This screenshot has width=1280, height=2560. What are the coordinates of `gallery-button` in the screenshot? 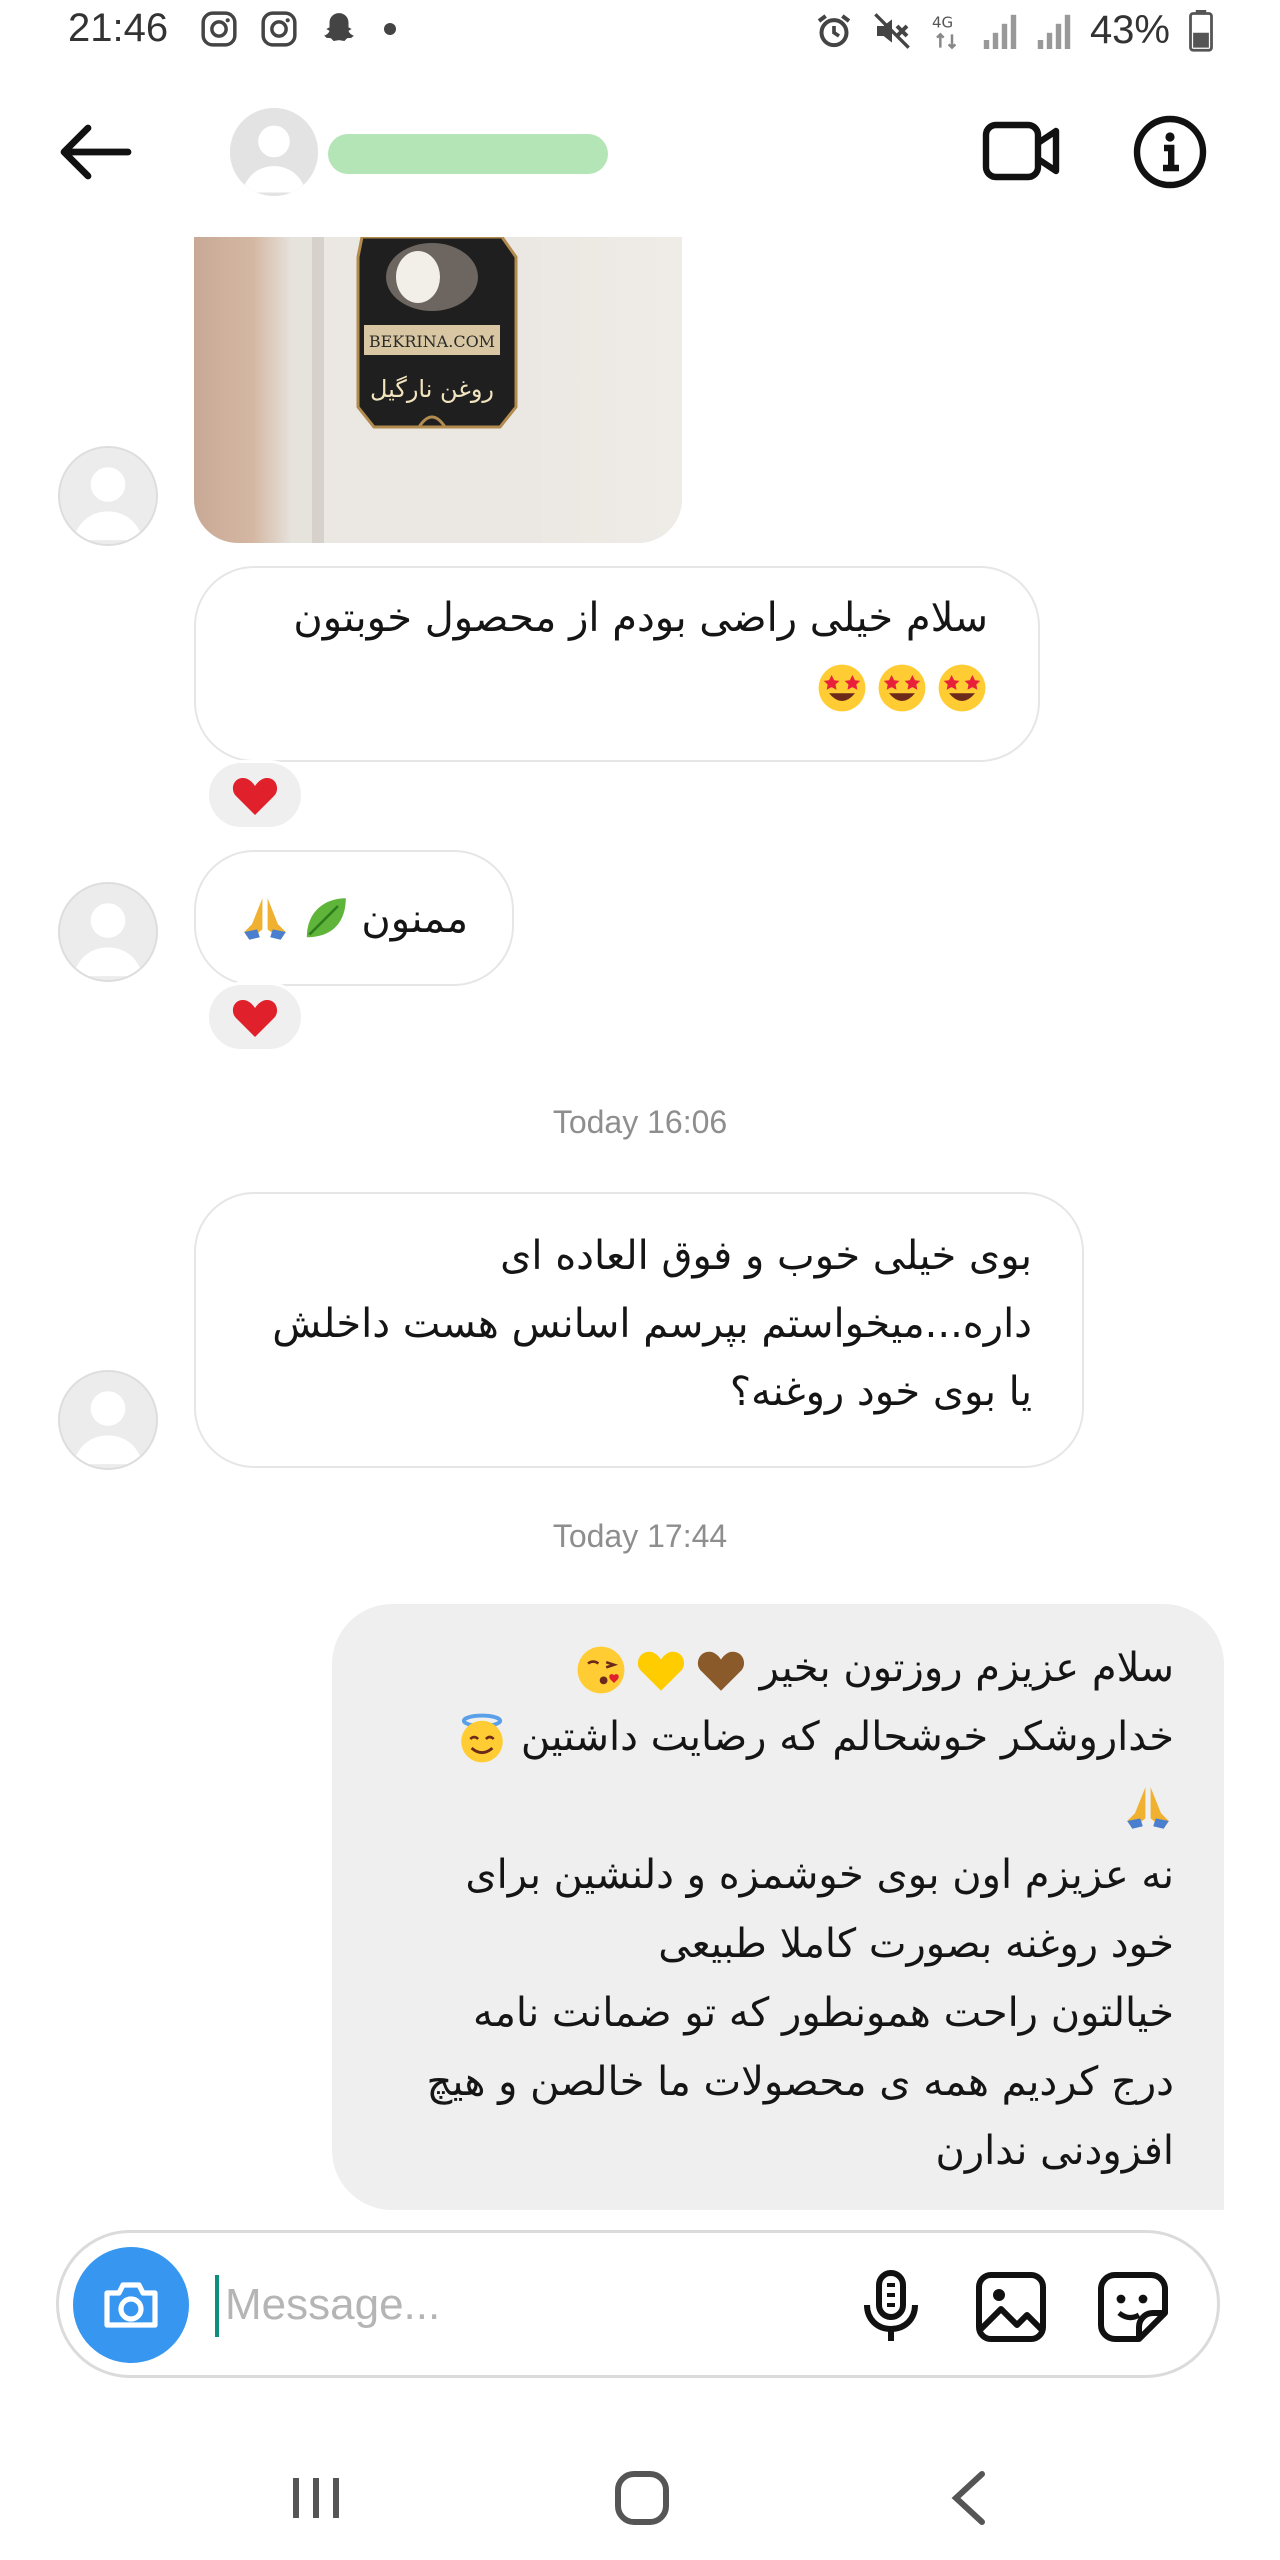 It's located at (1011, 2307).